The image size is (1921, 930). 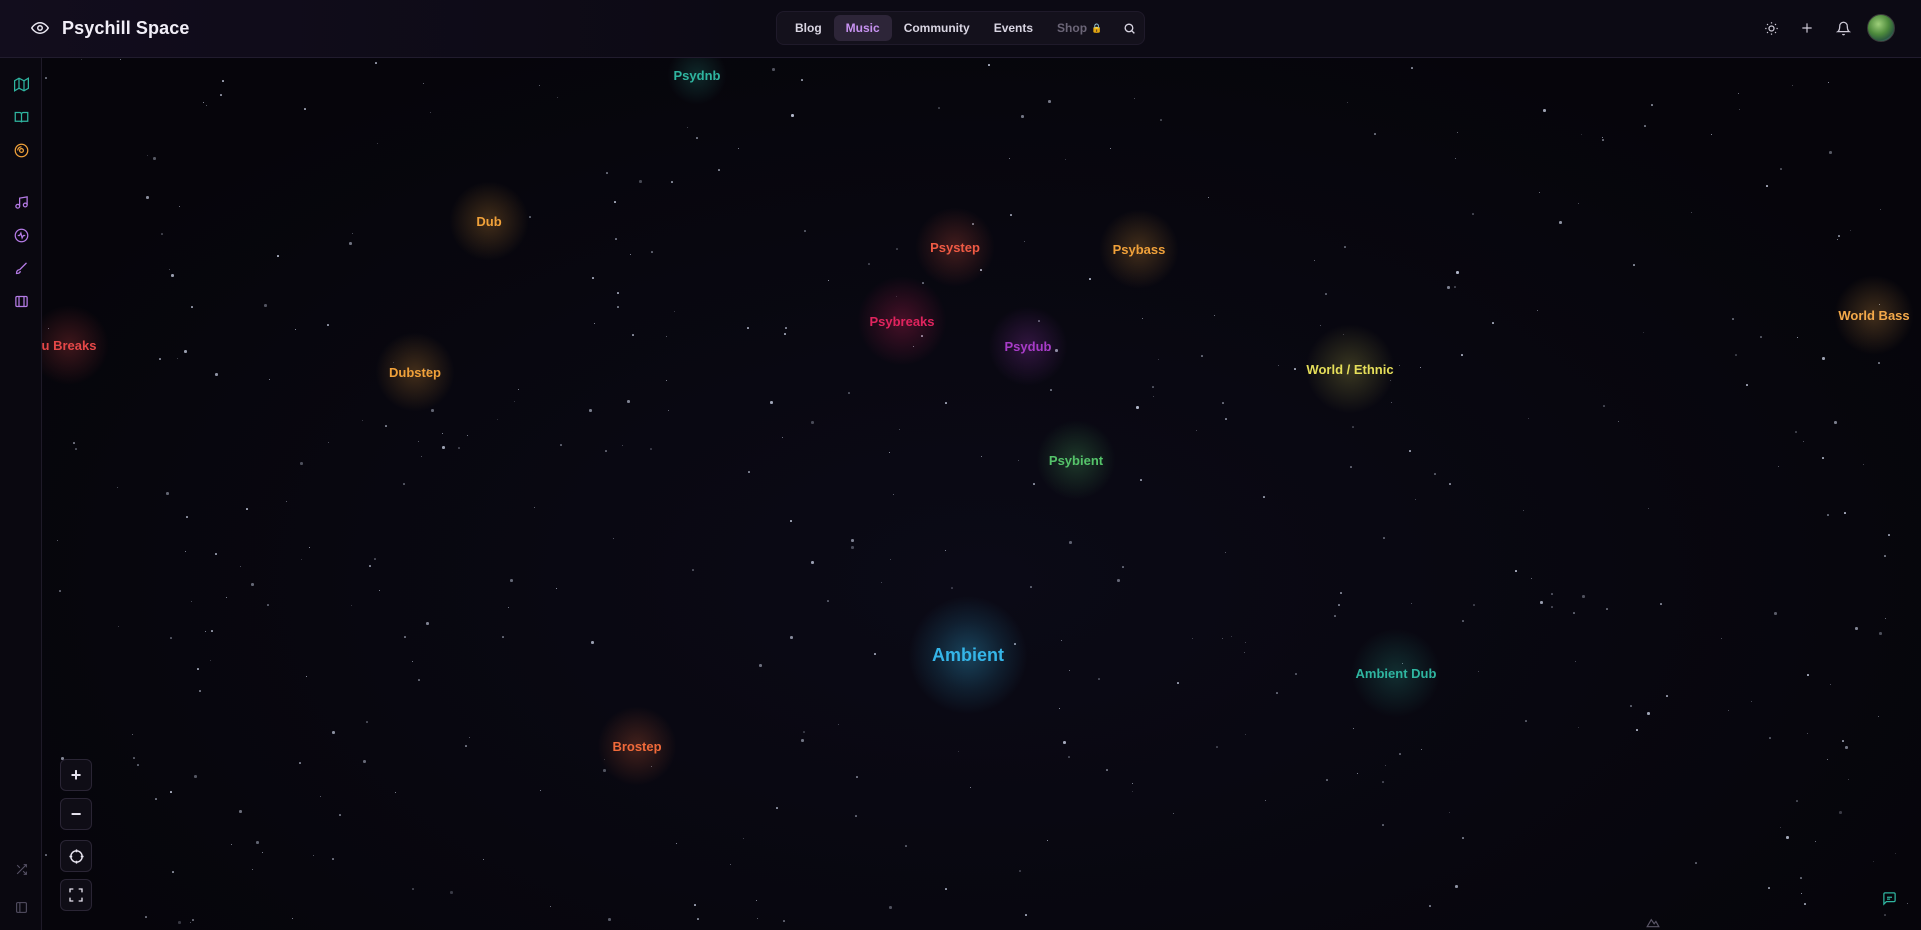 I want to click on tab-events: Events, so click(x=1013, y=28).